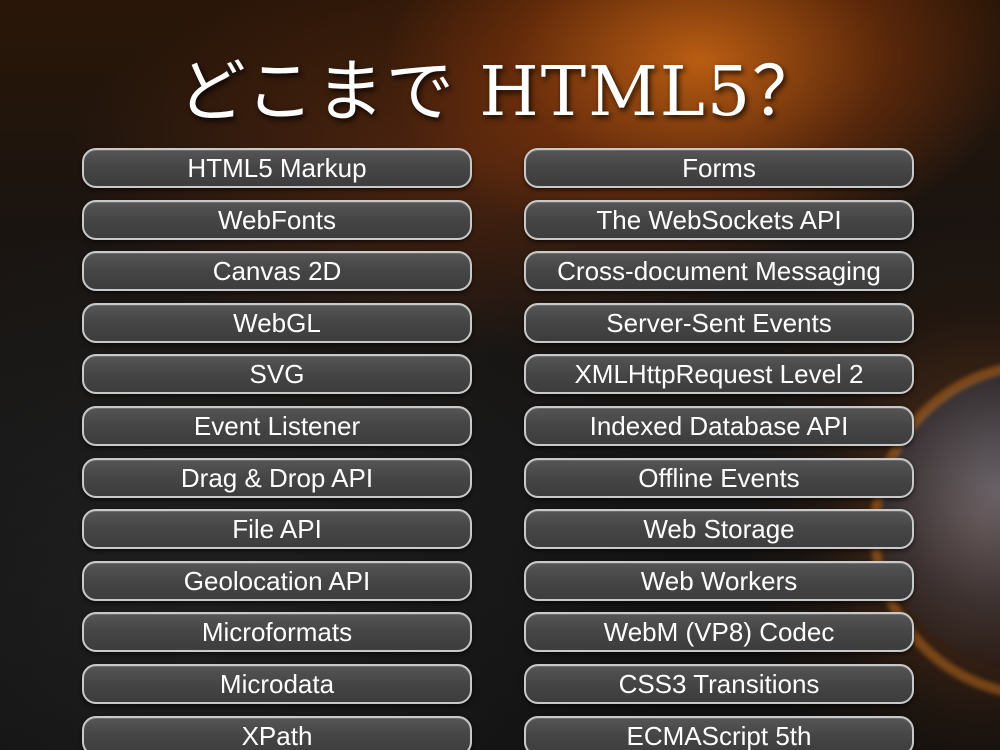  Describe the element at coordinates (719, 425) in the screenshot. I see `feature-pill-indexed-database-api: Indexed Database API` at that location.